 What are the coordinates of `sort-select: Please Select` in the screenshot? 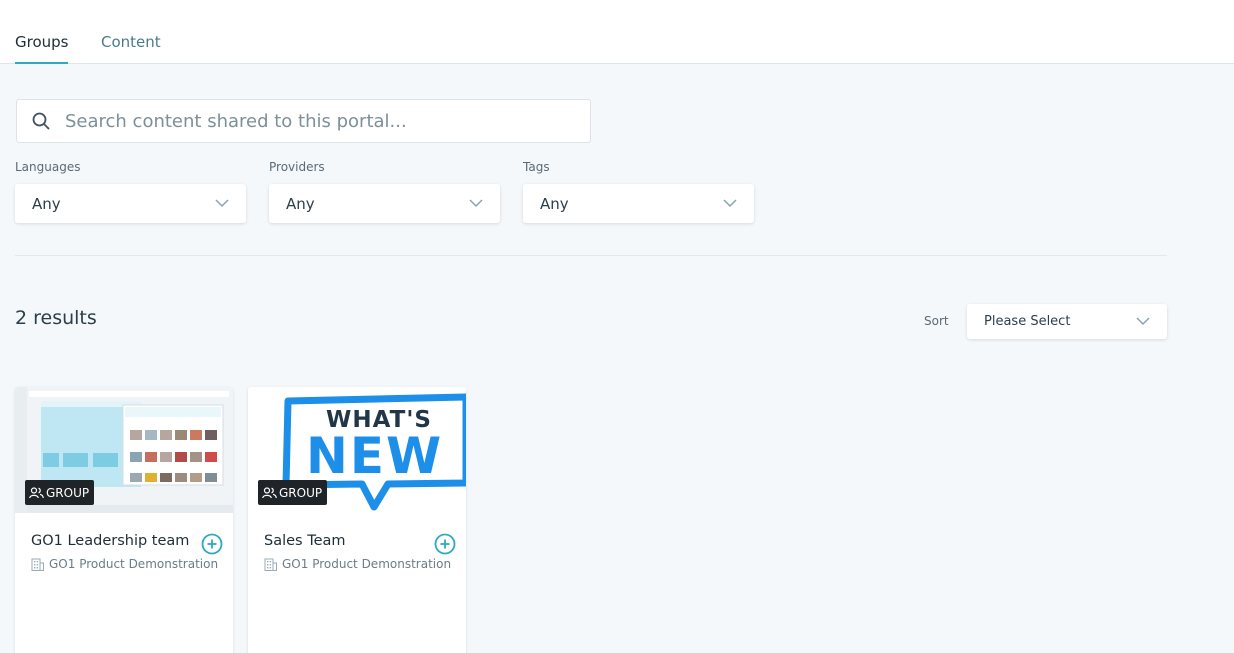 It's located at (1067, 321).